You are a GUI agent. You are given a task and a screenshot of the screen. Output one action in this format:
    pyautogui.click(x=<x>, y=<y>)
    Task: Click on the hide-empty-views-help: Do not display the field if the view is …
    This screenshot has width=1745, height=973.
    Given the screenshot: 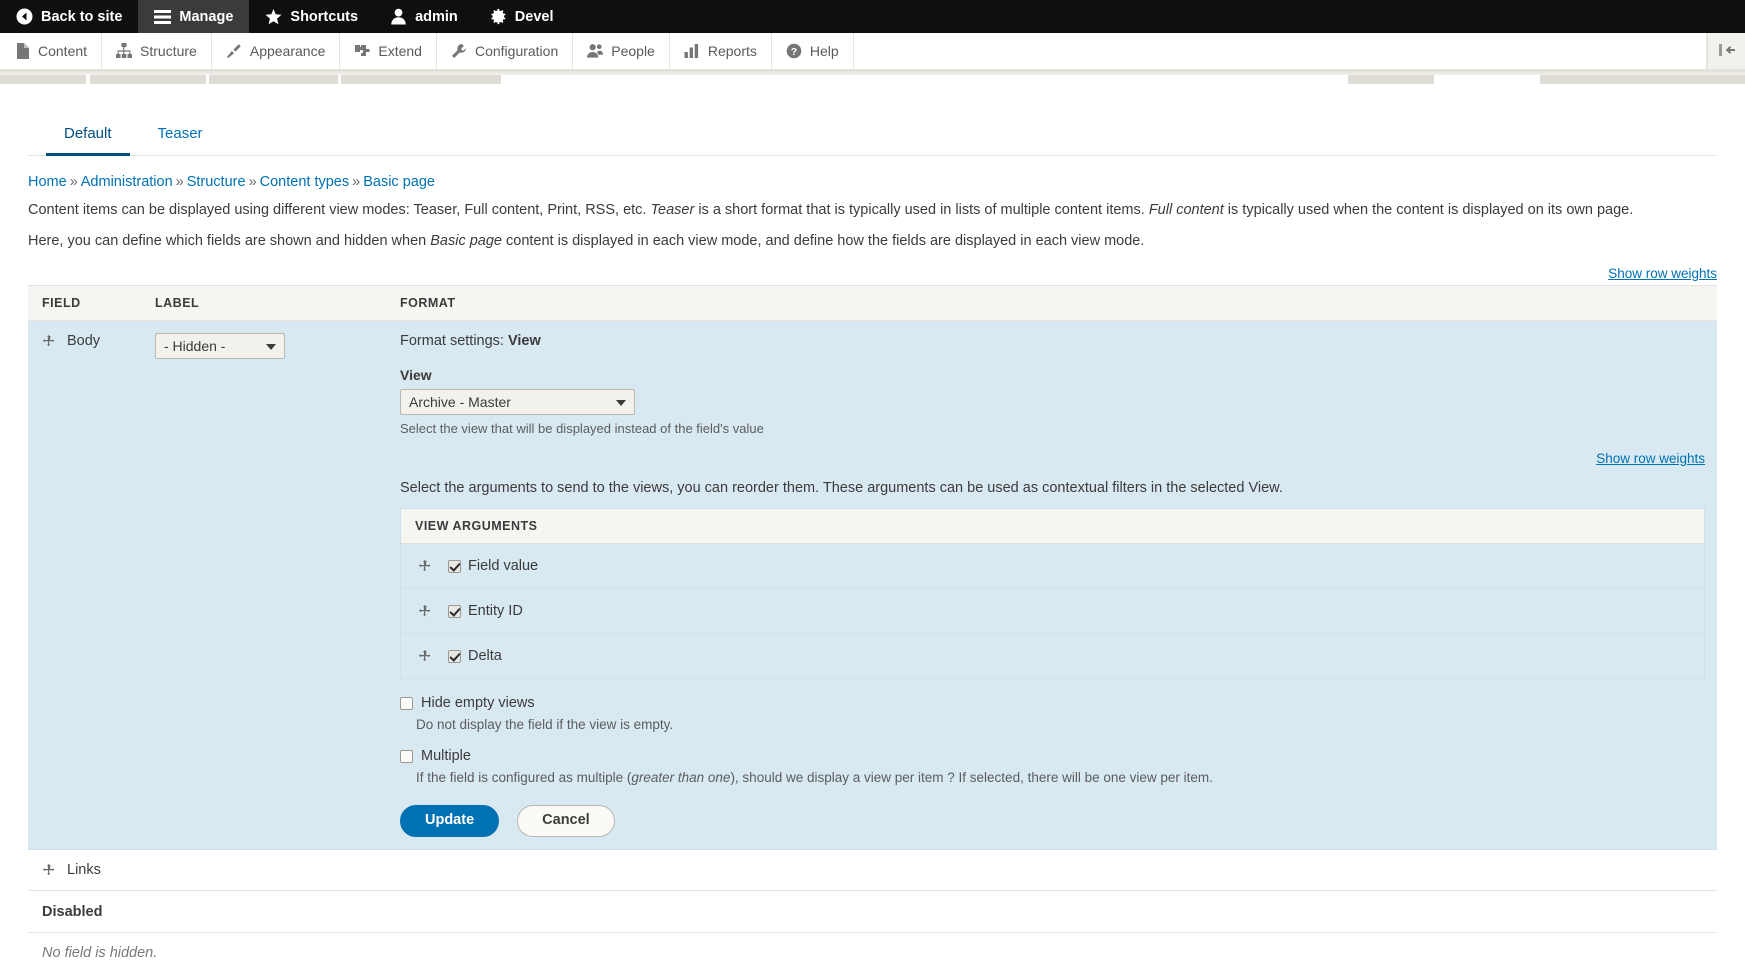 What is the action you would take?
    pyautogui.click(x=545, y=725)
    